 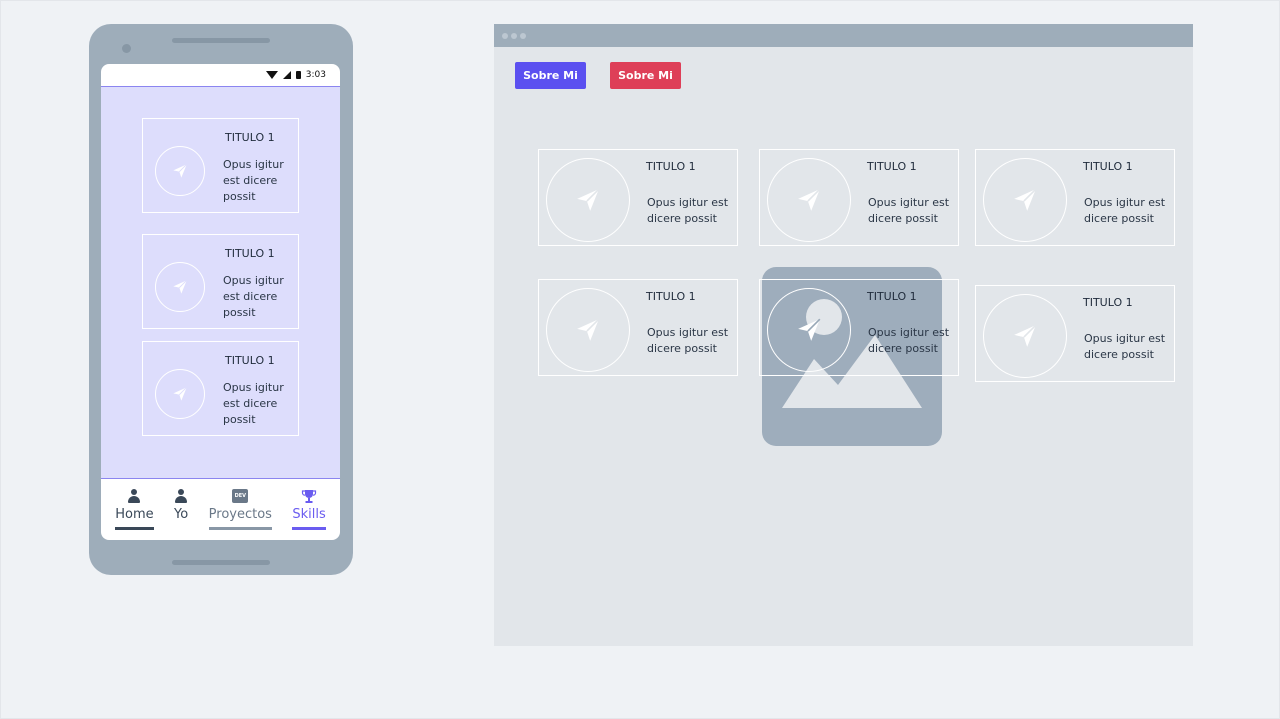 I want to click on about-button: Sobre Mi, so click(x=550, y=75).